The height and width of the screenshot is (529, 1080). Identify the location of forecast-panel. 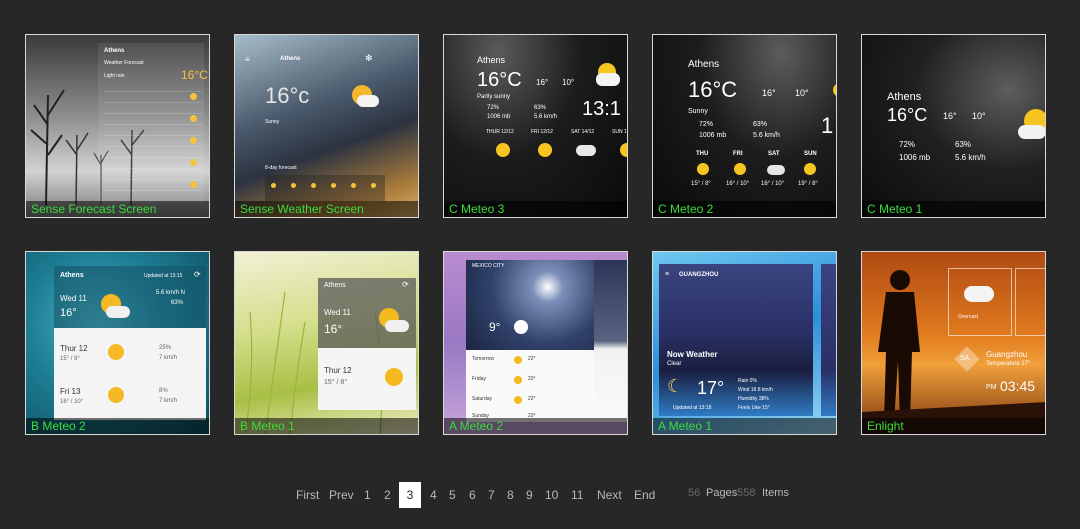
(130, 374).